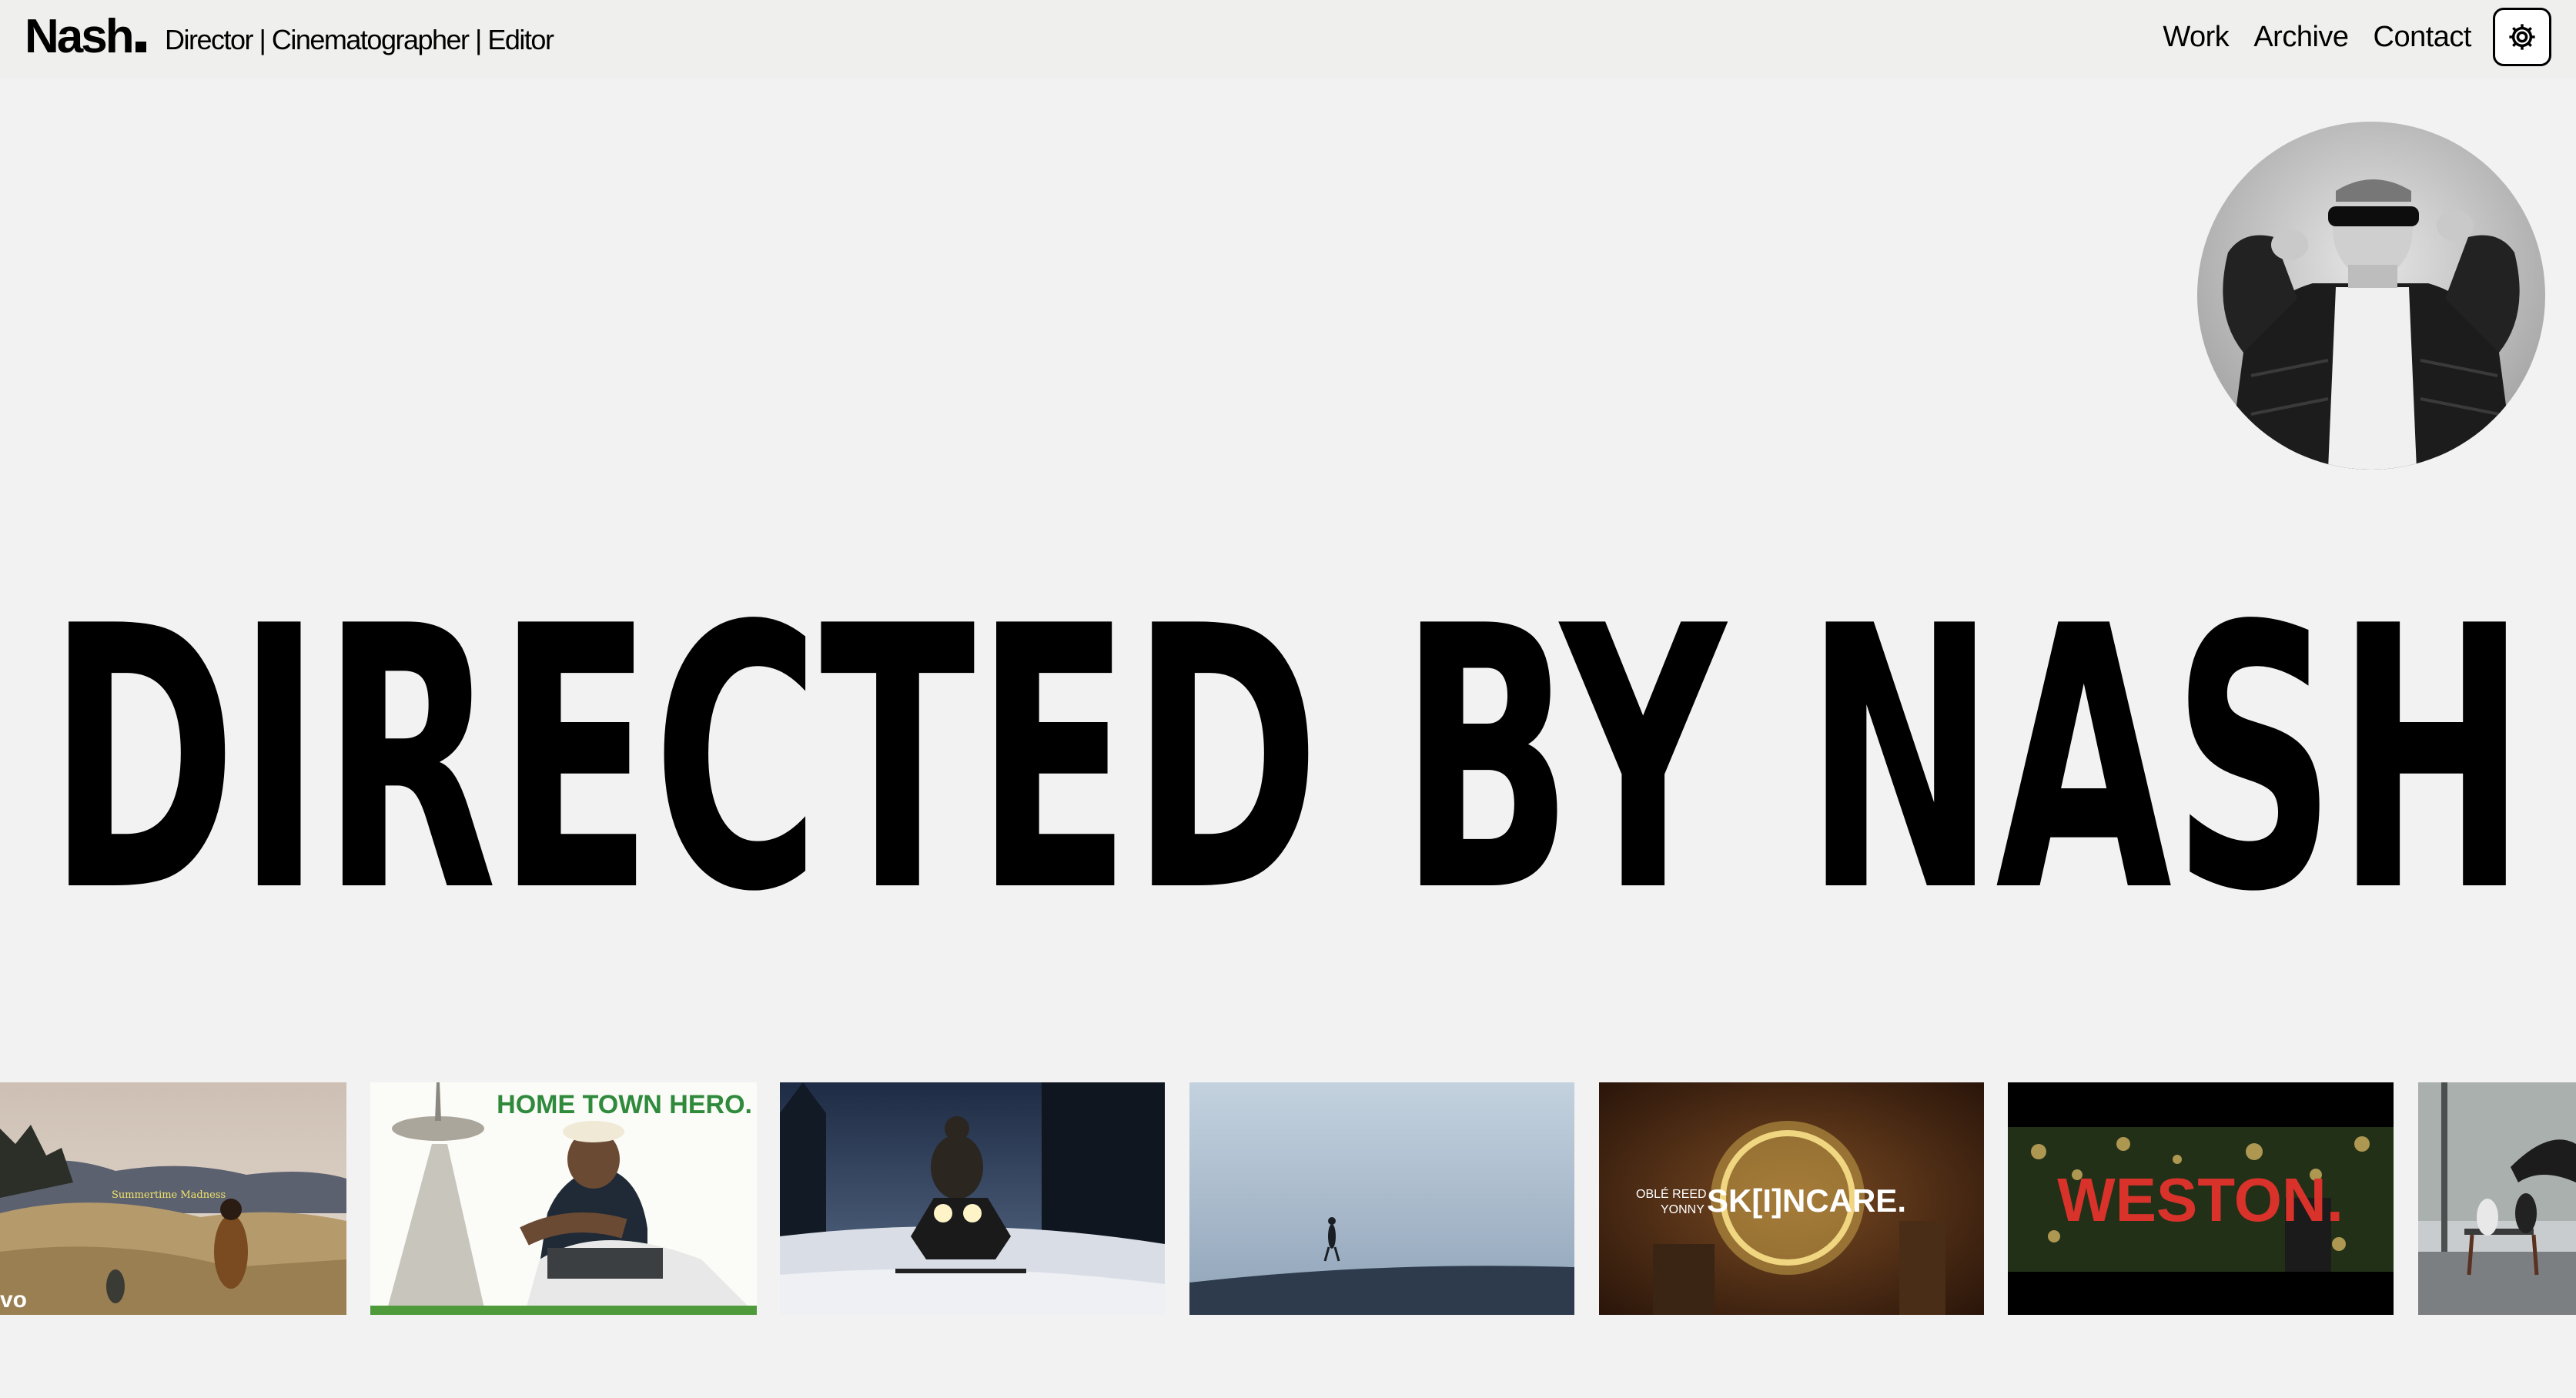  What do you see at coordinates (140, 47) in the screenshot?
I see `brand-dot` at bounding box center [140, 47].